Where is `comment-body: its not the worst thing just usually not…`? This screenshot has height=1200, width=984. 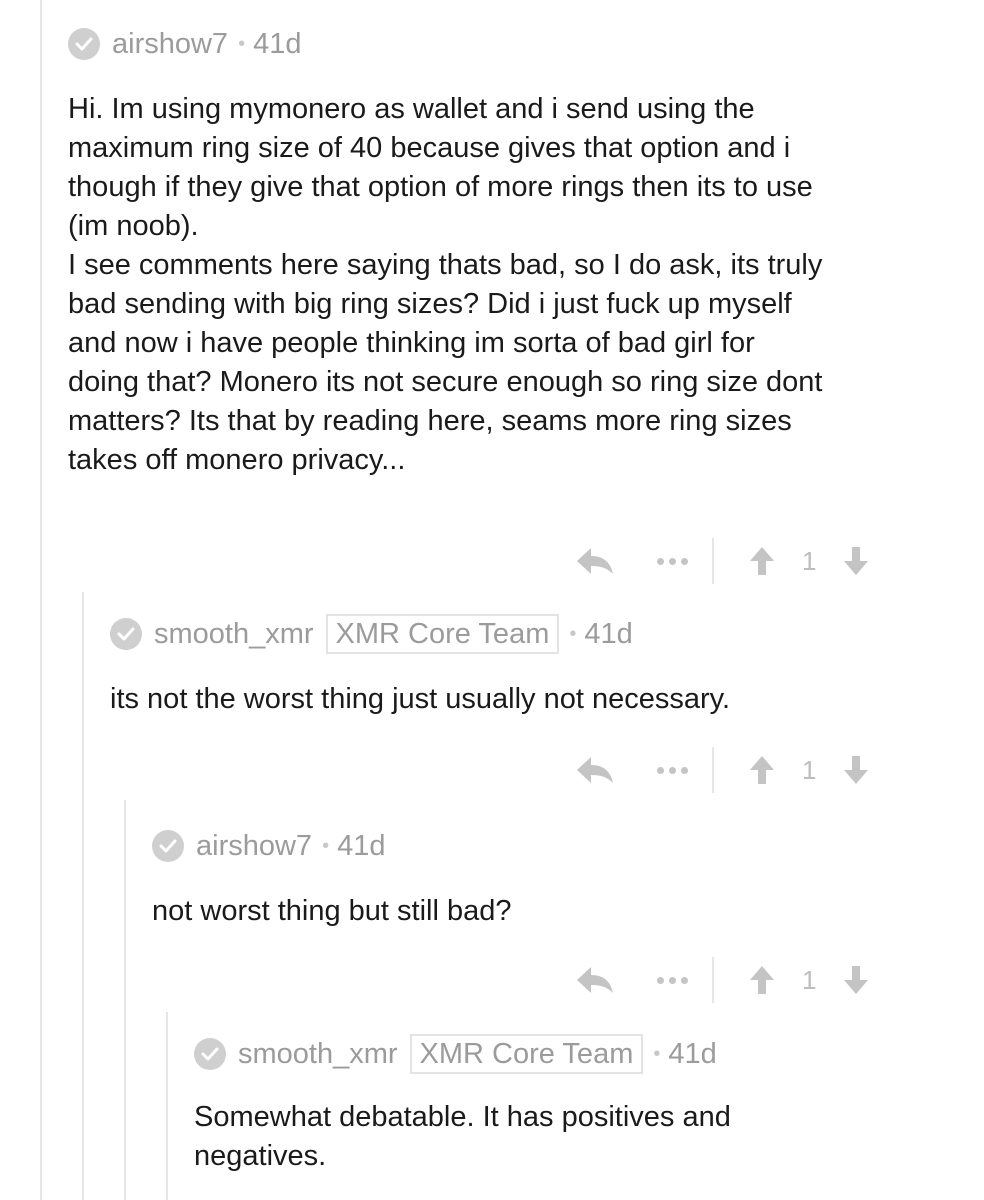
comment-body: its not the worst thing just usually not… is located at coordinates (420, 699).